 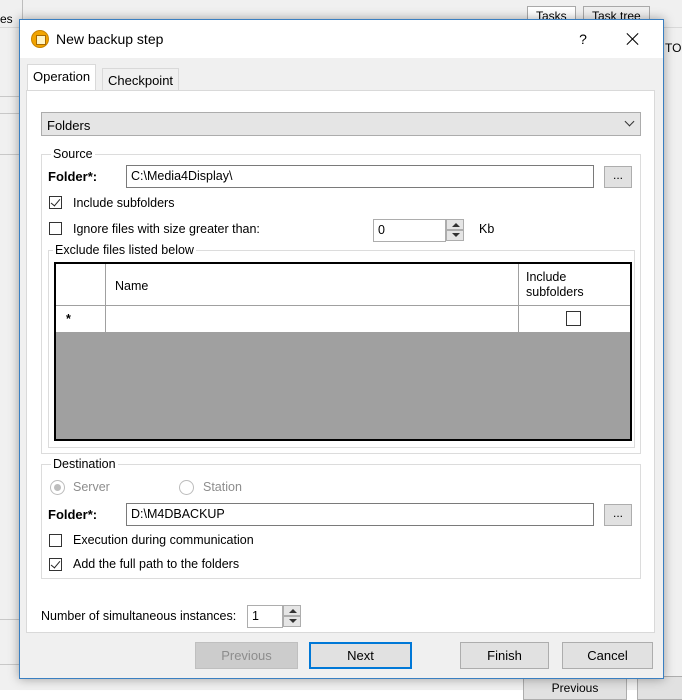 What do you see at coordinates (566, 285) in the screenshot?
I see `column-header-include-subfolders: Include subfolders` at bounding box center [566, 285].